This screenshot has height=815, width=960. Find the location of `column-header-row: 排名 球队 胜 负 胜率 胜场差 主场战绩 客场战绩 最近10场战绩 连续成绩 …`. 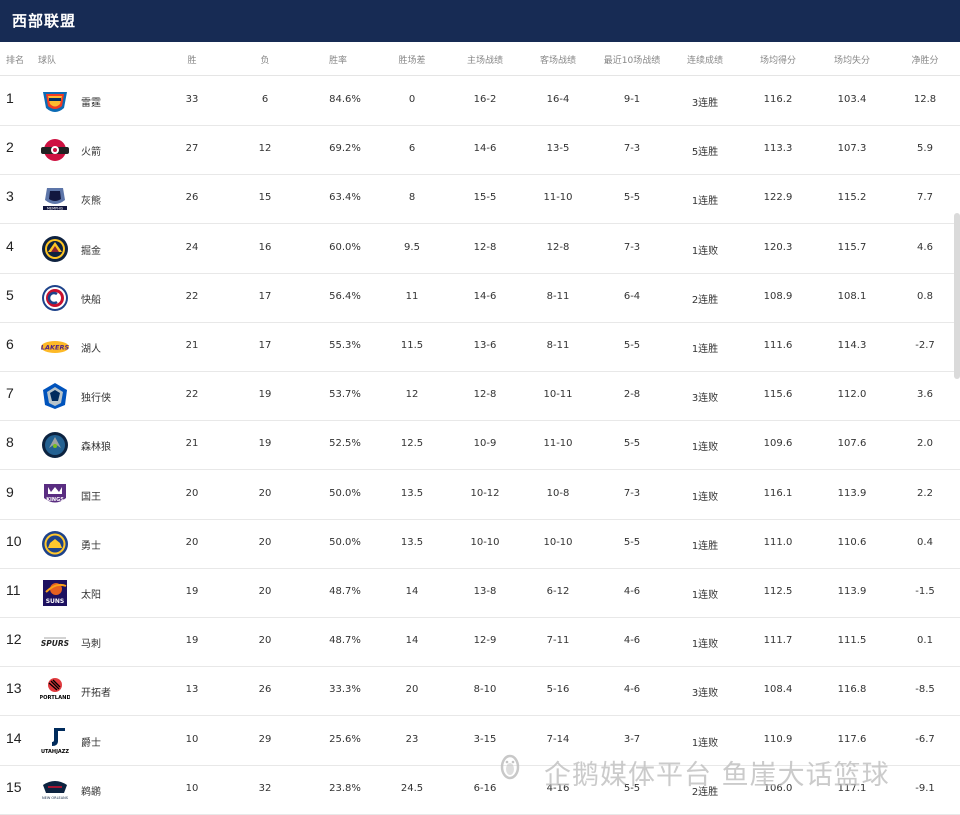

column-header-row: 排名 球队 胜 负 胜率 胜场差 主场战绩 客场战绩 最近10场战绩 连续成绩 … is located at coordinates (480, 59).